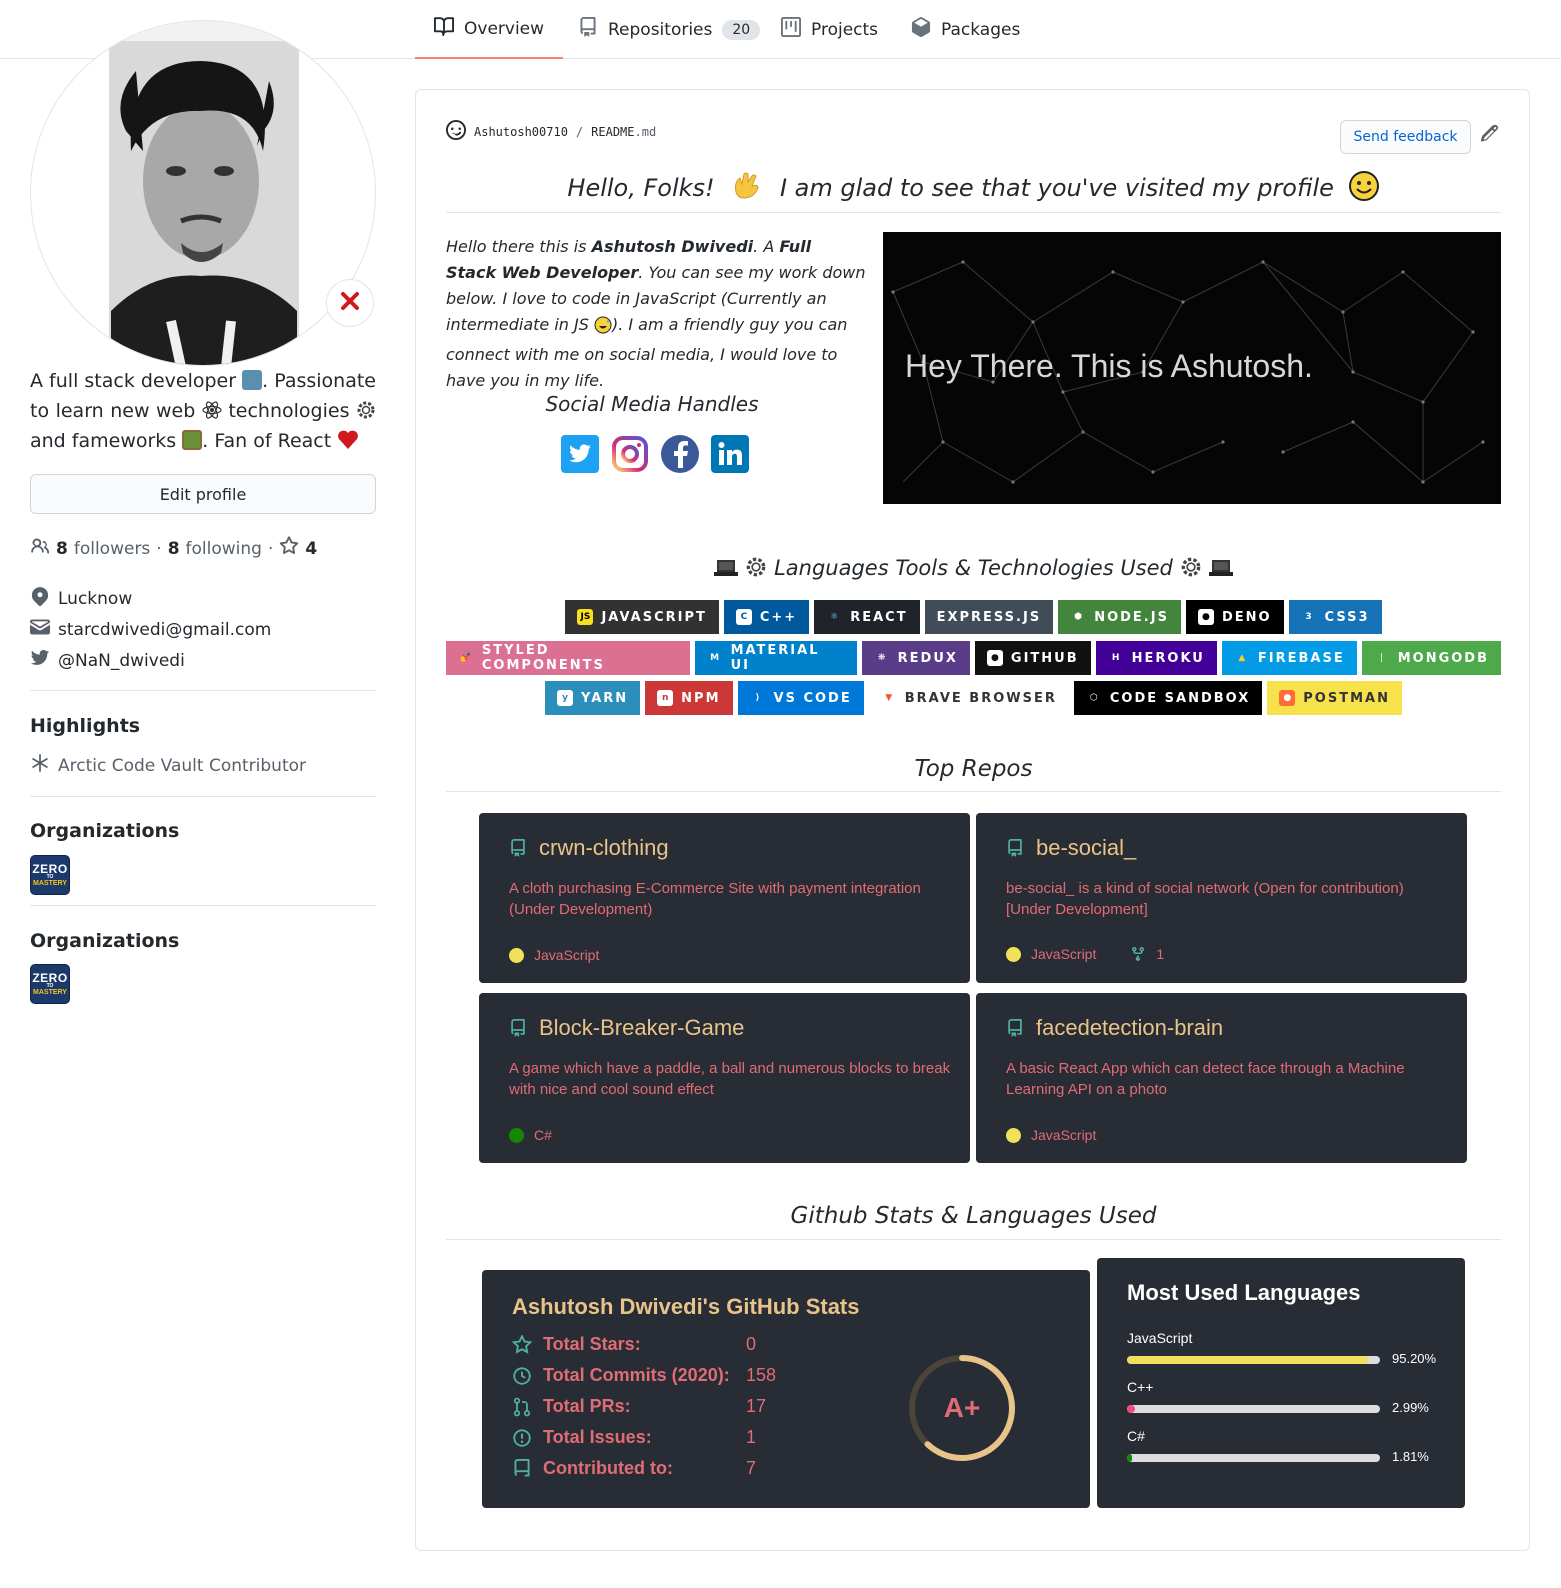 The width and height of the screenshot is (1561, 1588). I want to click on avatar, so click(203, 193).